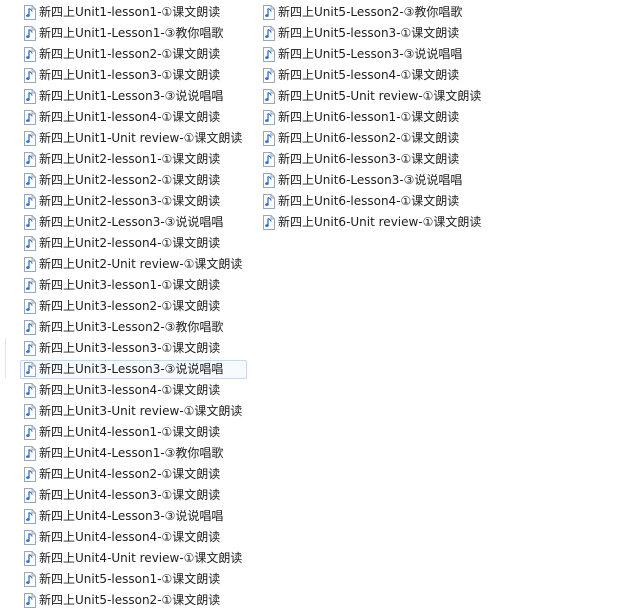  I want to click on file-item: 新四上Unit5-lesson2-①课文朗读, so click(133, 599).